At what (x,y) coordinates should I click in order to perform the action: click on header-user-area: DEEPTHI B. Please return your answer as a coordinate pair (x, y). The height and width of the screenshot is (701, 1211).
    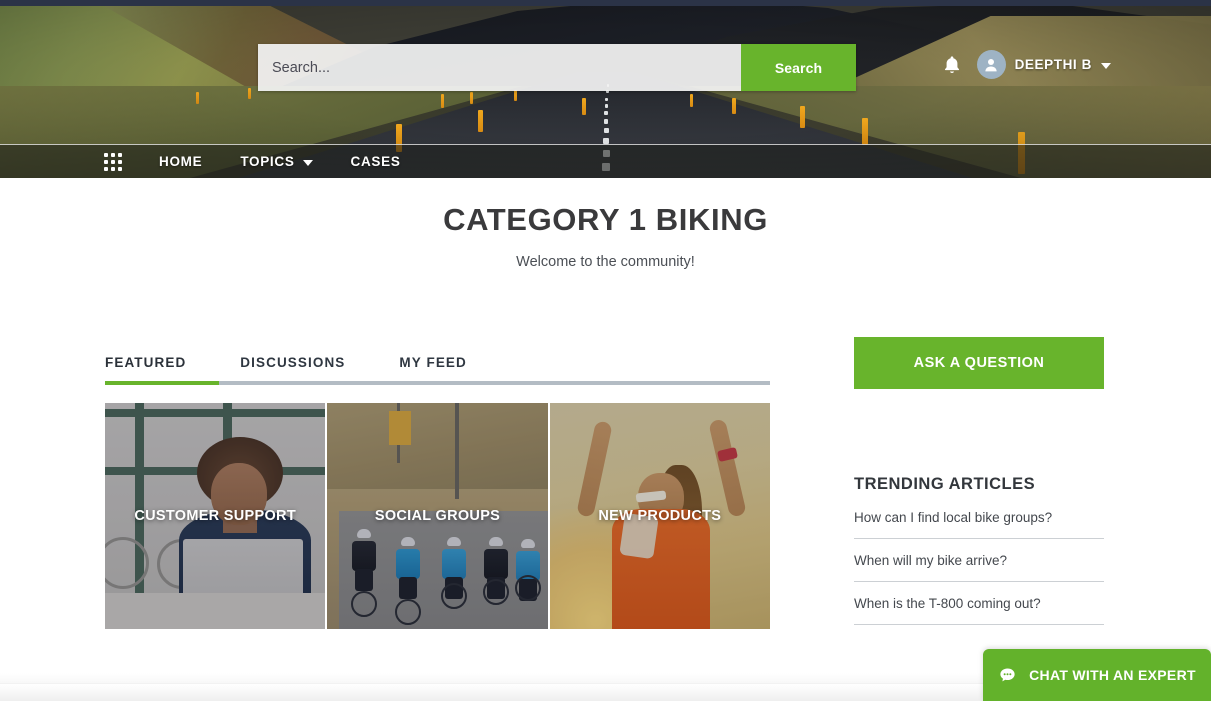
    Looking at the image, I should click on (1026, 64).